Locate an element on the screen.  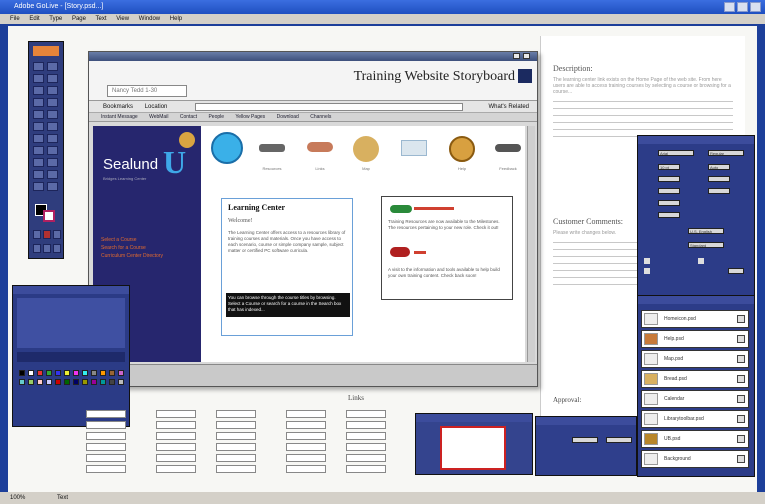
menu-page: Page is located at coordinates (79, 19).